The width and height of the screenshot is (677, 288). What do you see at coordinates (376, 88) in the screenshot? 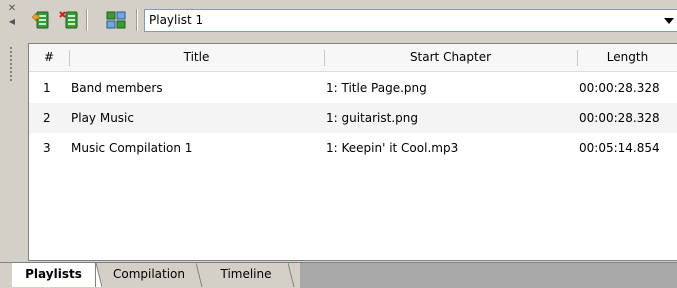
I see `row-start-chapter: 1: Title Page.png` at bounding box center [376, 88].